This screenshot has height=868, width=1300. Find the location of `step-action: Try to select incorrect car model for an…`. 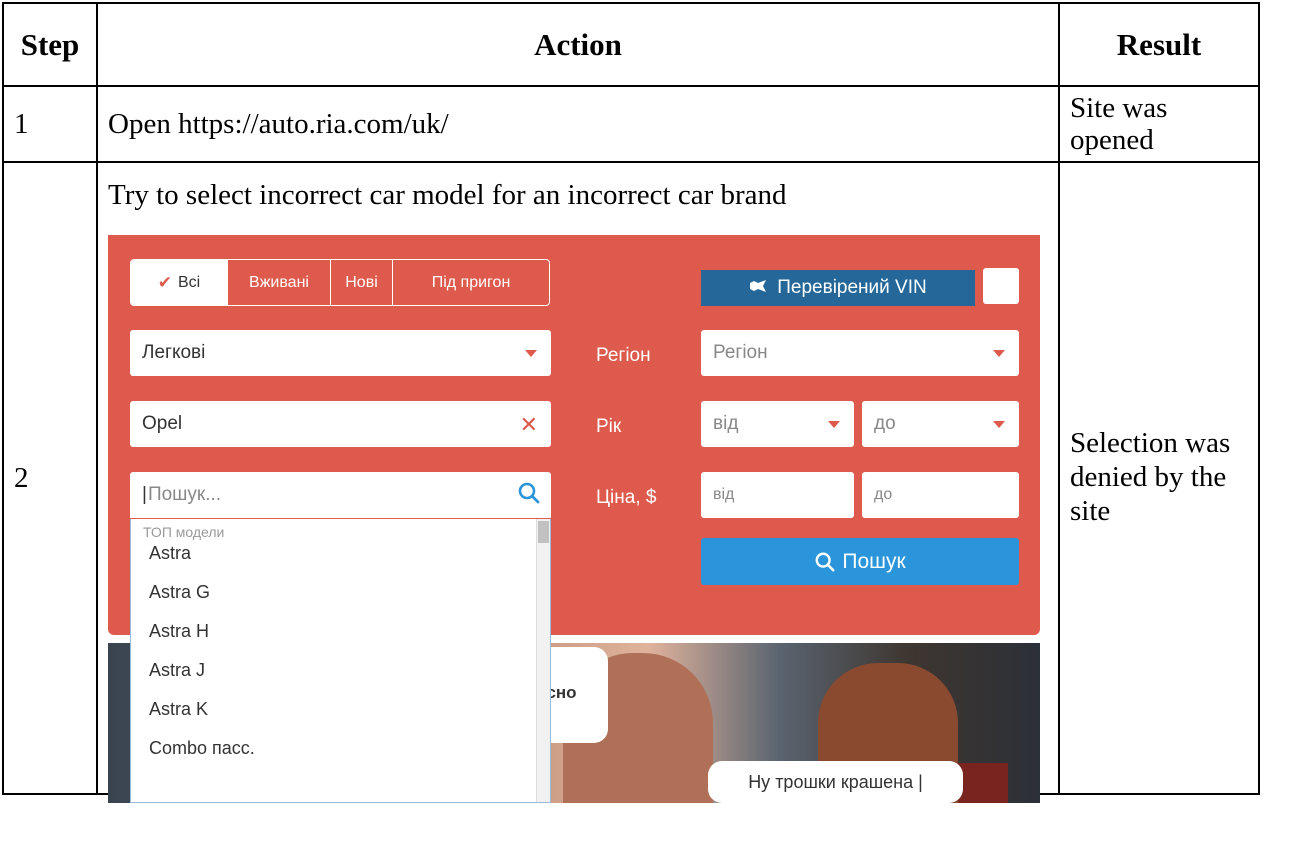

step-action: Try to select incorrect car model for an… is located at coordinates (447, 195).